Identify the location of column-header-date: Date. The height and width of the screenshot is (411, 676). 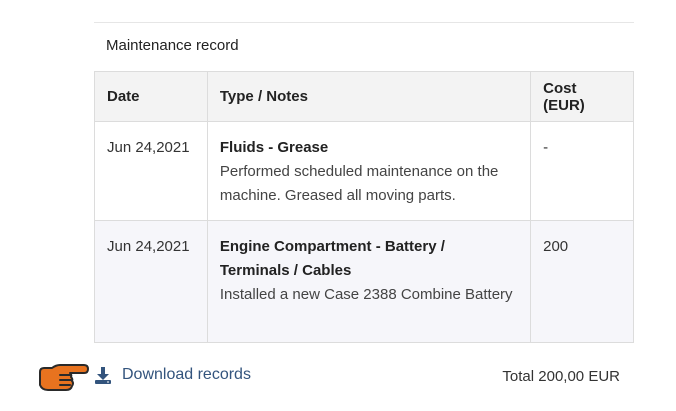
(151, 96).